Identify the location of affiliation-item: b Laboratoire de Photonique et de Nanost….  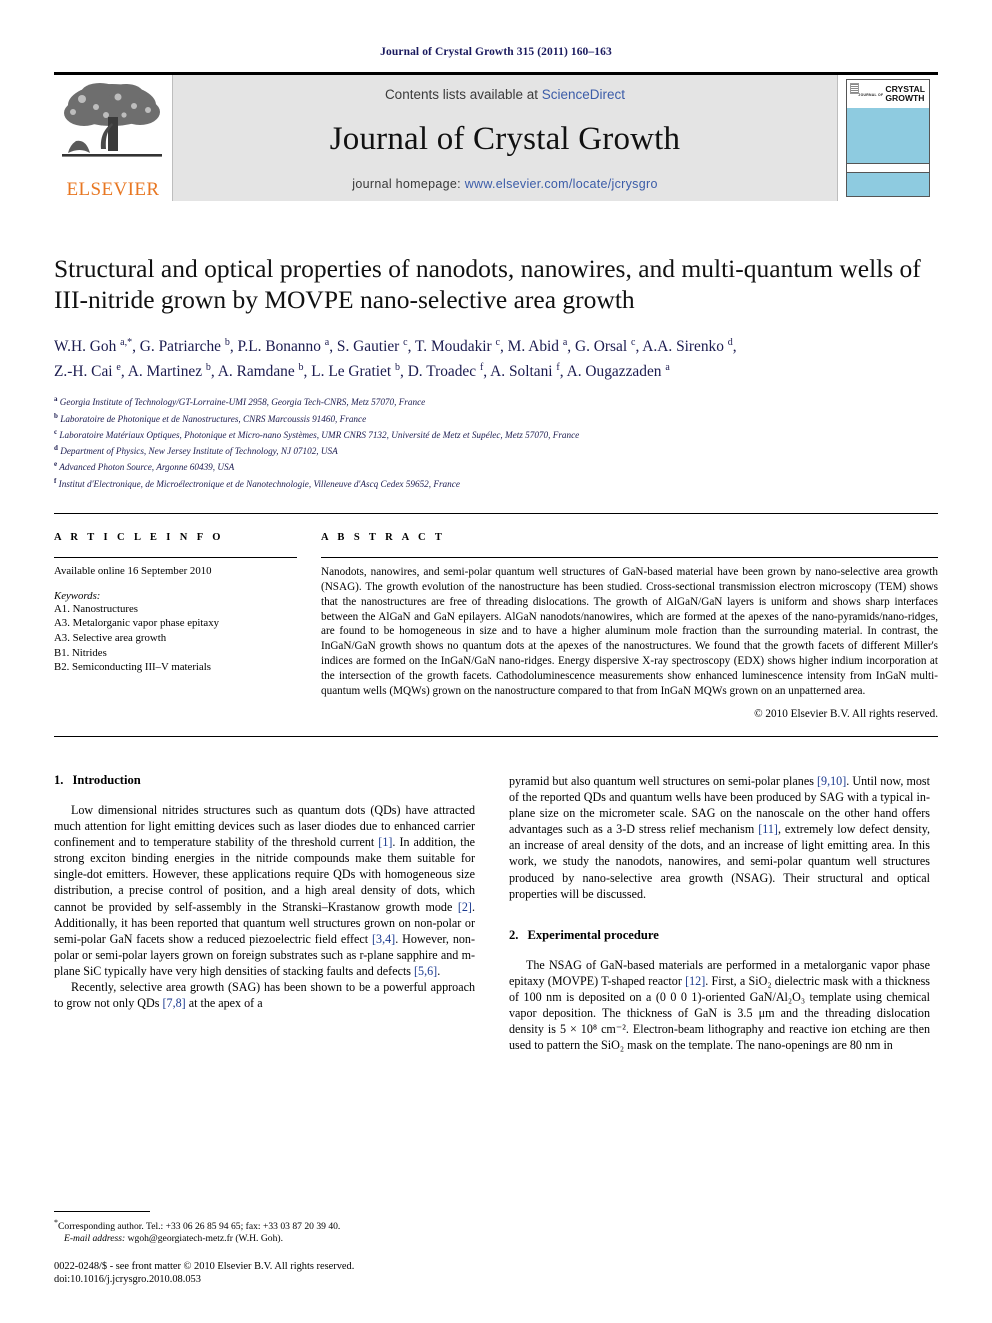
(496, 418).